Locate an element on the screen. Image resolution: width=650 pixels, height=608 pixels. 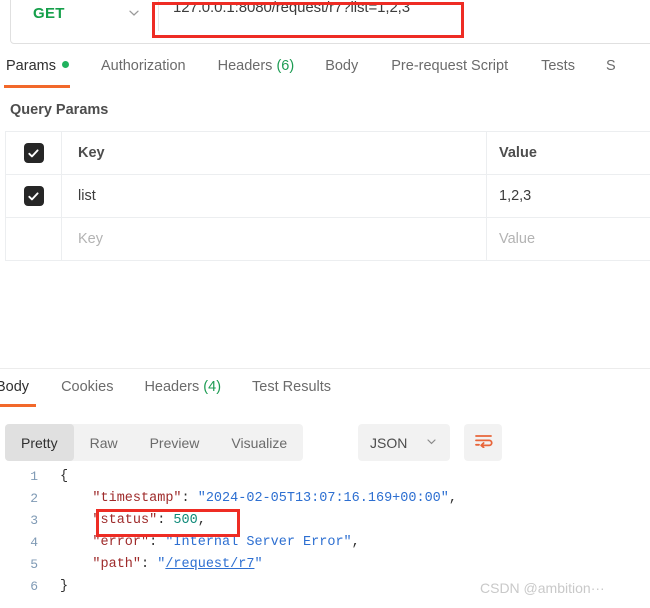
active-tab-indicator is located at coordinates (37, 86).